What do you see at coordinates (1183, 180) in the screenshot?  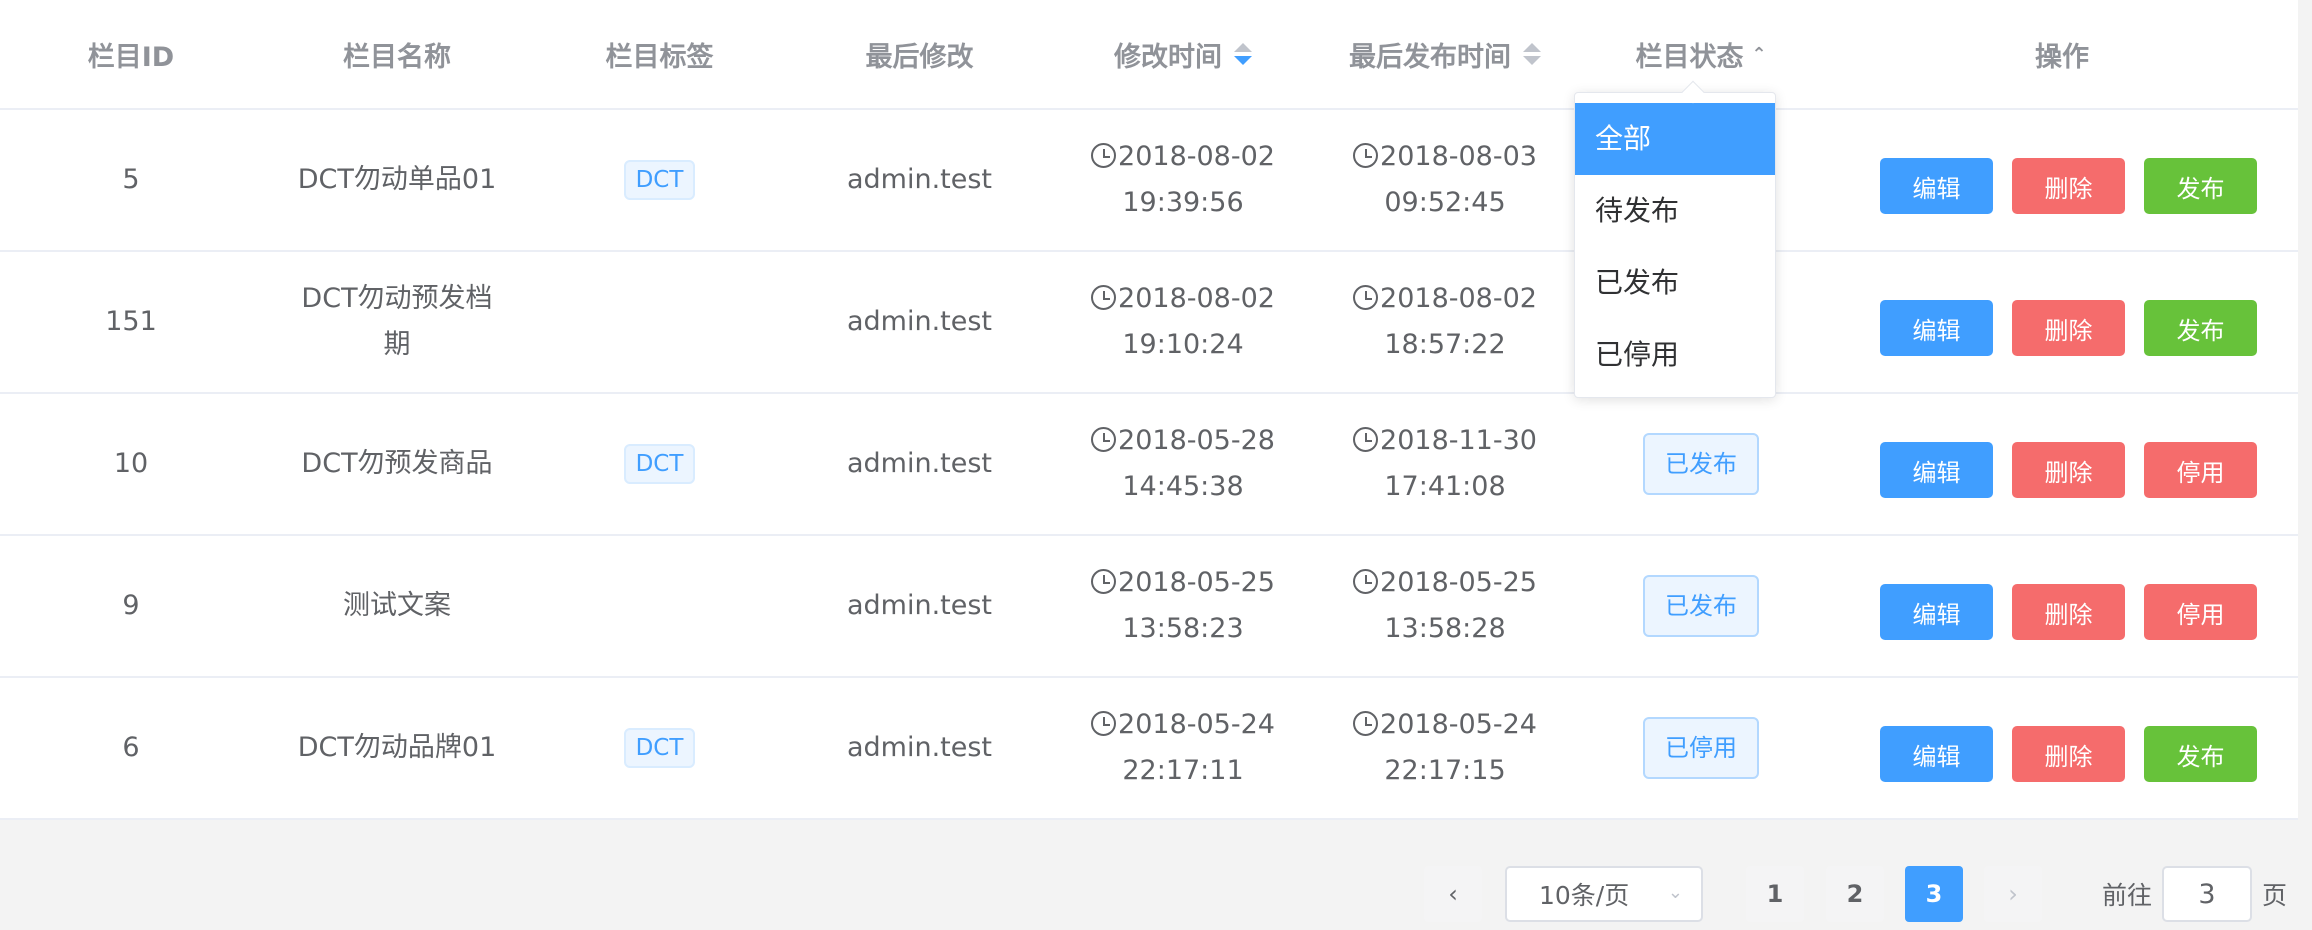 I see `cell-modified-time: 2018-08-02 19:39:56` at bounding box center [1183, 180].